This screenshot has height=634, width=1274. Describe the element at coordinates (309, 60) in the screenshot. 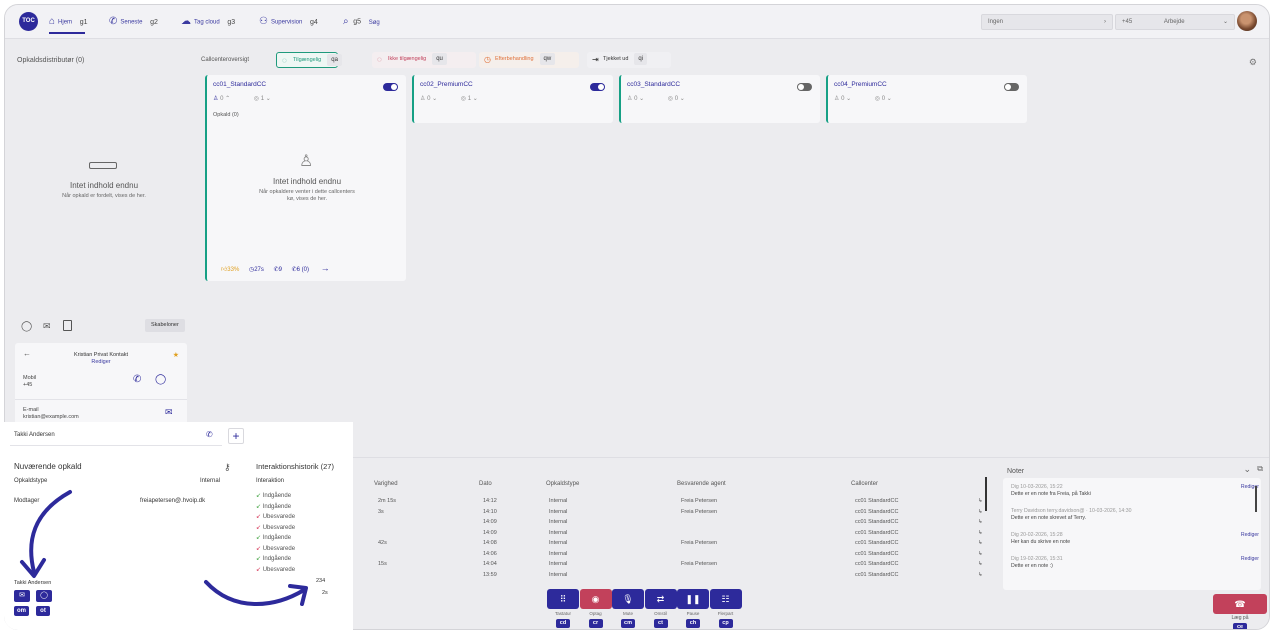

I see `status-available-button: ◌ Tilgængelig qa` at that location.